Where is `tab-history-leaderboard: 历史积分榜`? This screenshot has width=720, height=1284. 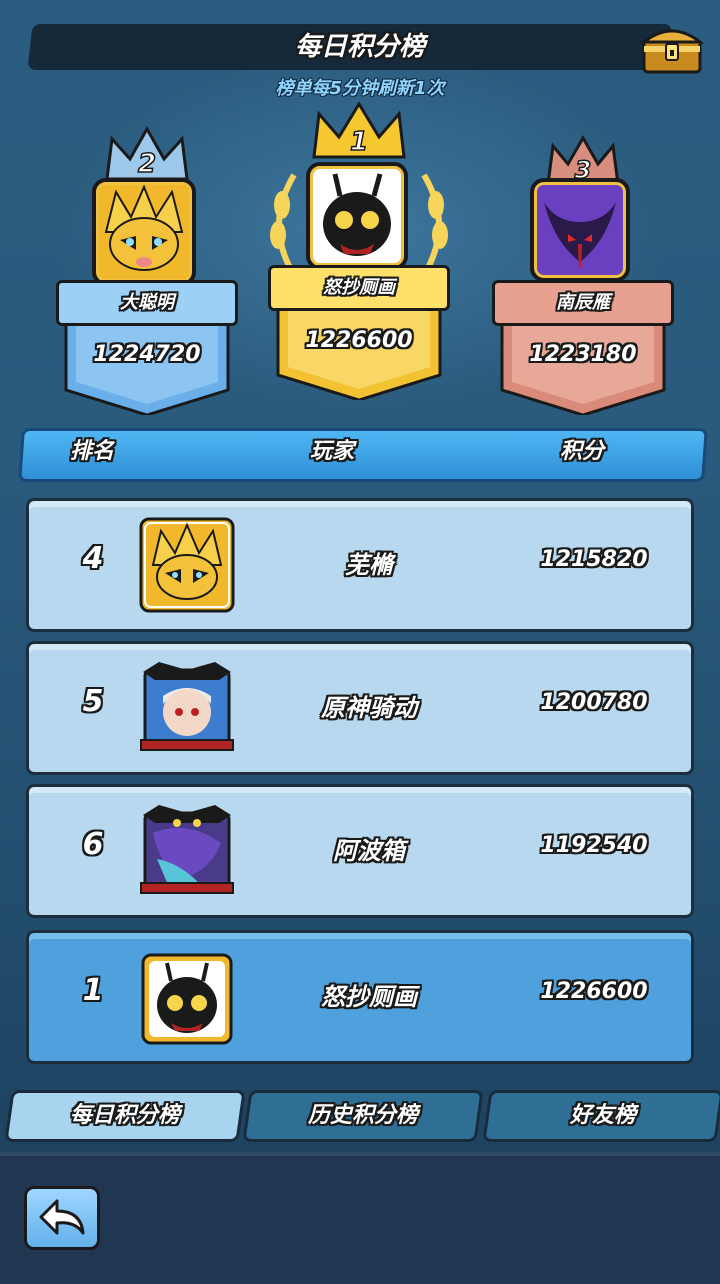 tab-history-leaderboard: 历史积分榜 is located at coordinates (363, 1116).